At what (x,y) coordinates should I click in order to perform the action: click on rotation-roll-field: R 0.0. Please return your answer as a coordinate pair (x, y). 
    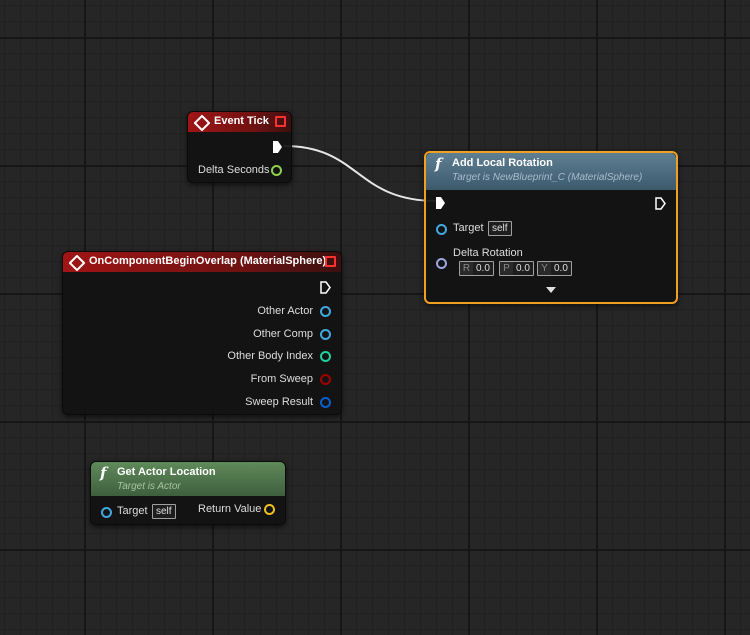
    Looking at the image, I should click on (476, 268).